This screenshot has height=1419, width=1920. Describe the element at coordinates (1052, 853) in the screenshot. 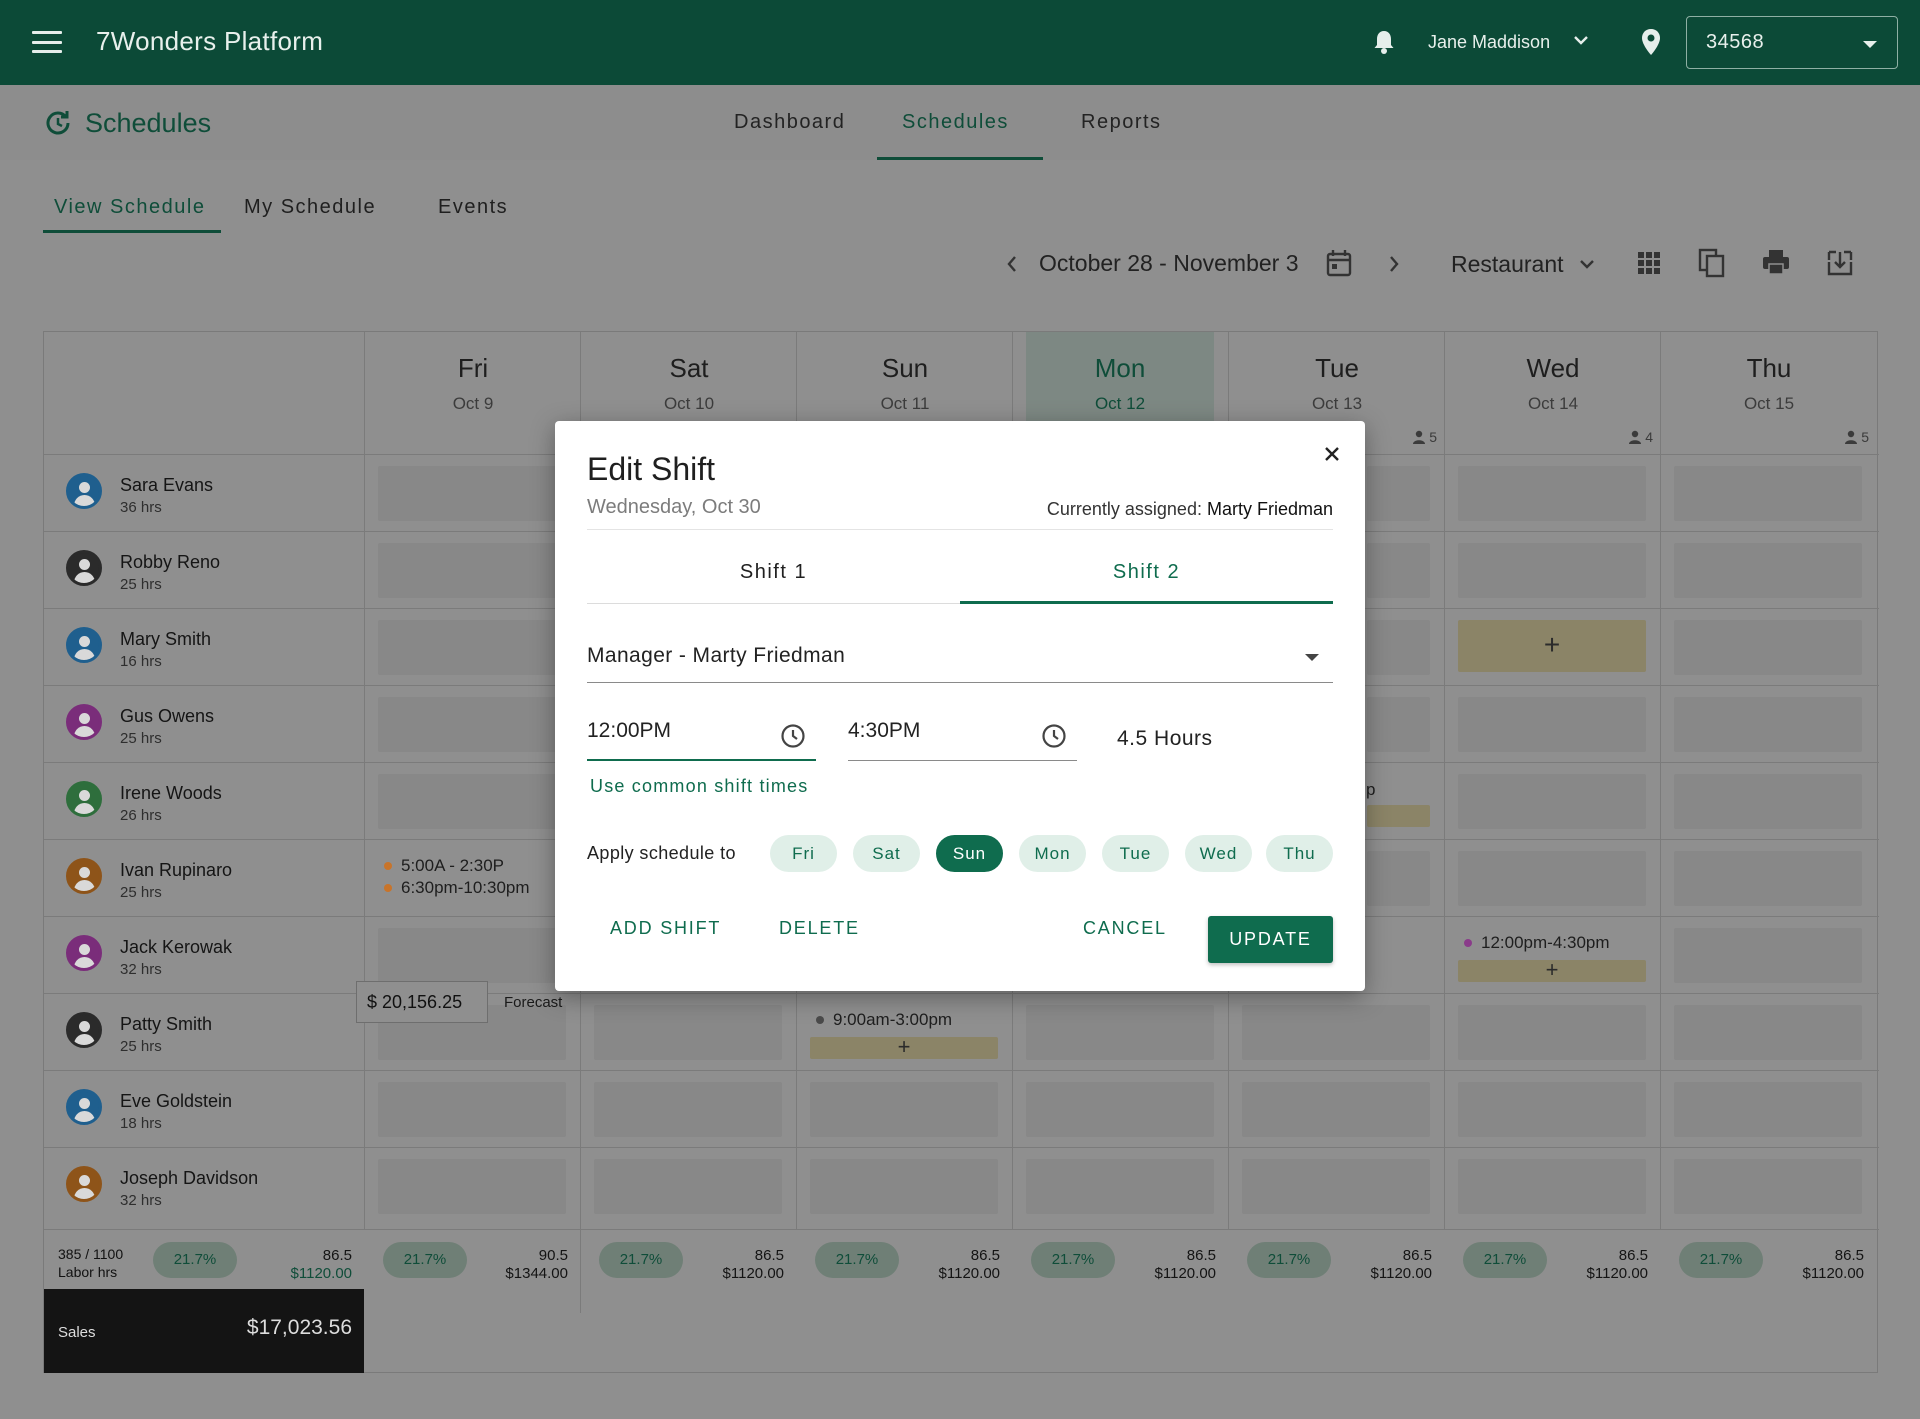

I see `day-chip-mon: Mon` at that location.